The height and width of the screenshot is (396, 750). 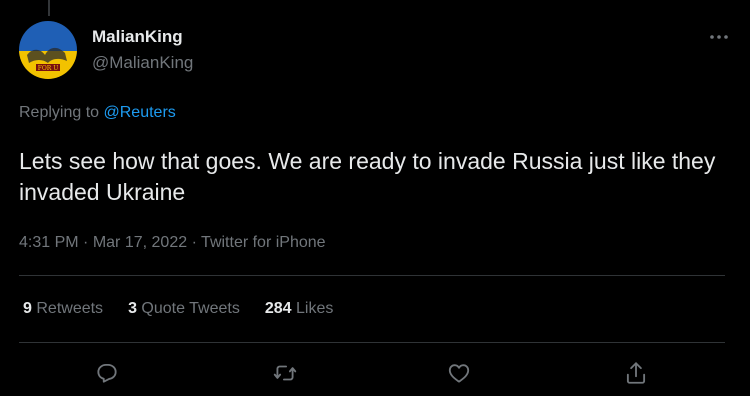 I want to click on more-options-button, so click(x=719, y=37).